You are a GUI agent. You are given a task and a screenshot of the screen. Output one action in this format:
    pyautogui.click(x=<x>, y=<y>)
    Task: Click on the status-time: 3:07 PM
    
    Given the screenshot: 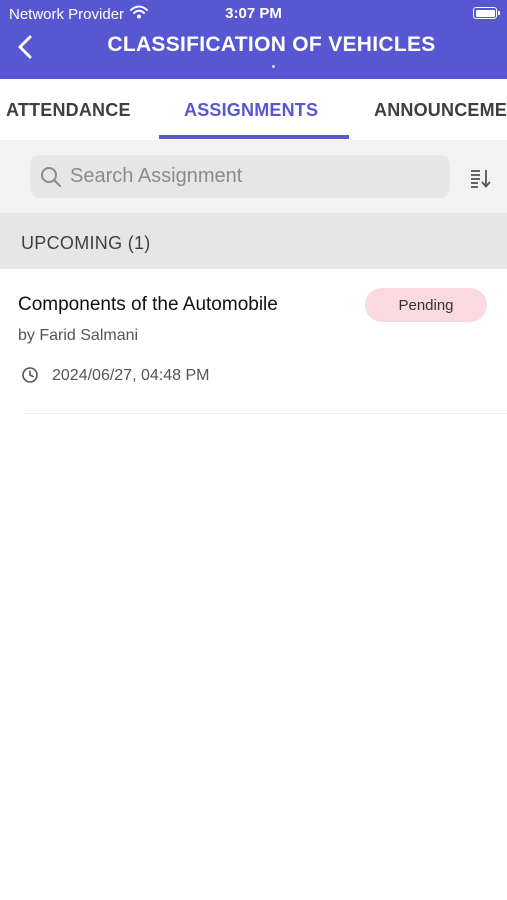 What is the action you would take?
    pyautogui.click(x=253, y=13)
    